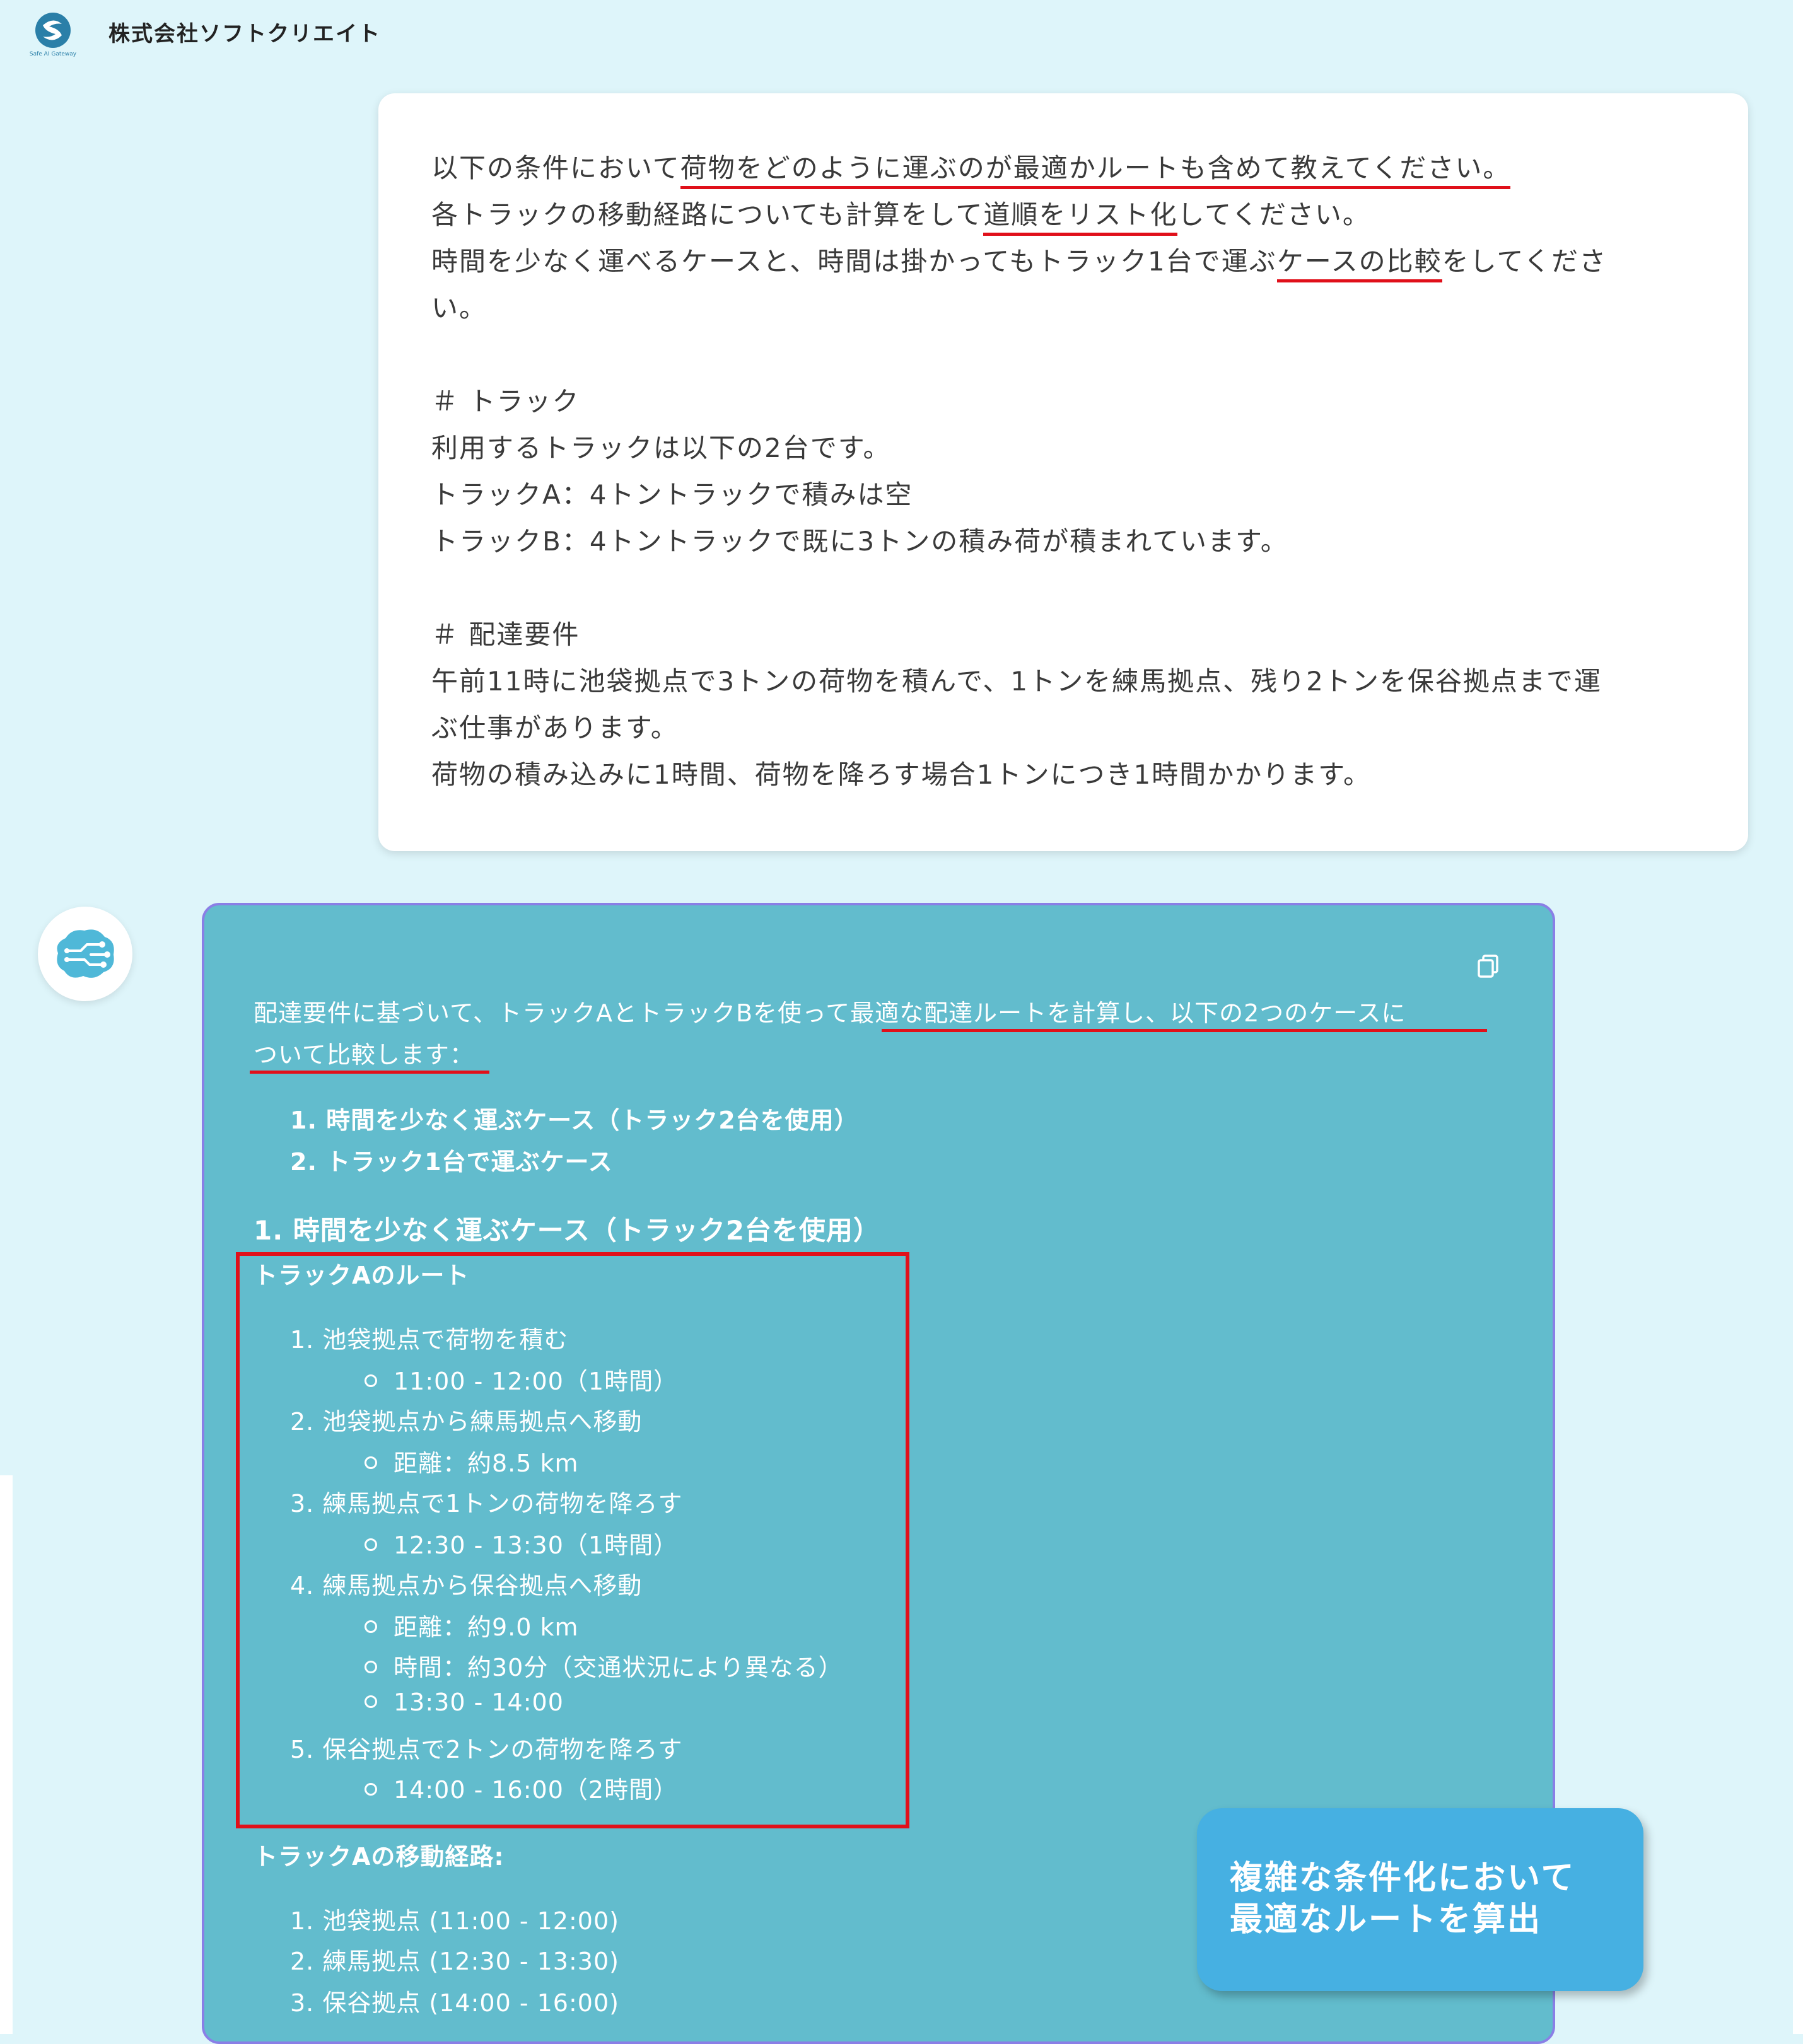  Describe the element at coordinates (53, 54) in the screenshot. I see `logo-caption: Safe AI Gateway` at that location.